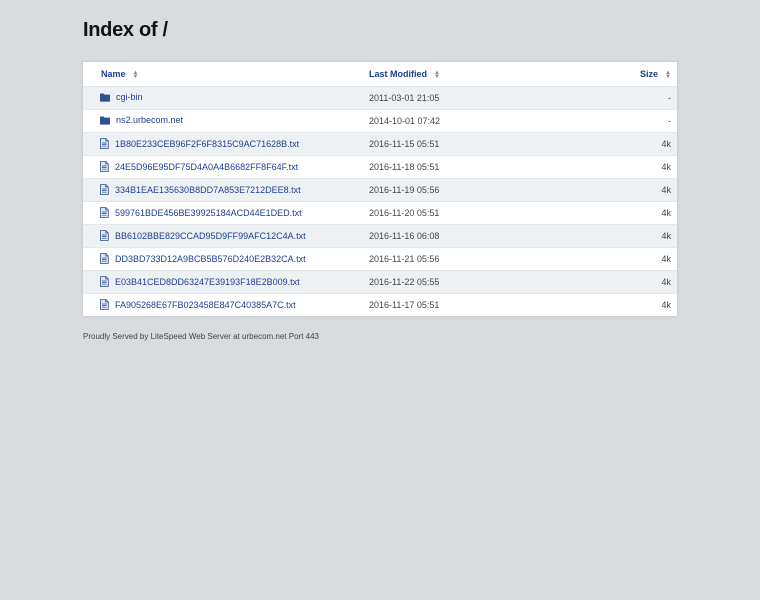  I want to click on table-header-row: Name ▲ ▼ Last Modified ▲ ▼ Size ▲ ▼, so click(380, 74).